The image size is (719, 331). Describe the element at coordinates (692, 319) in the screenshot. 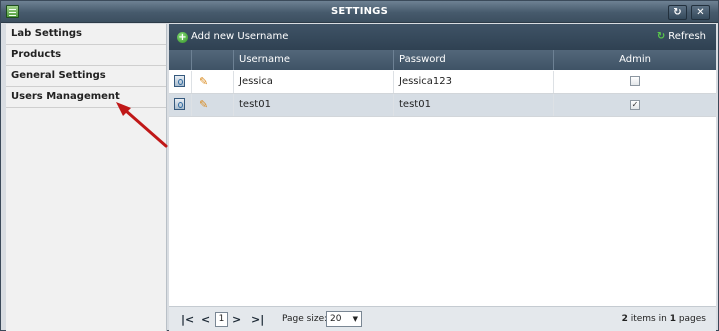

I see `pages-text: pages` at that location.